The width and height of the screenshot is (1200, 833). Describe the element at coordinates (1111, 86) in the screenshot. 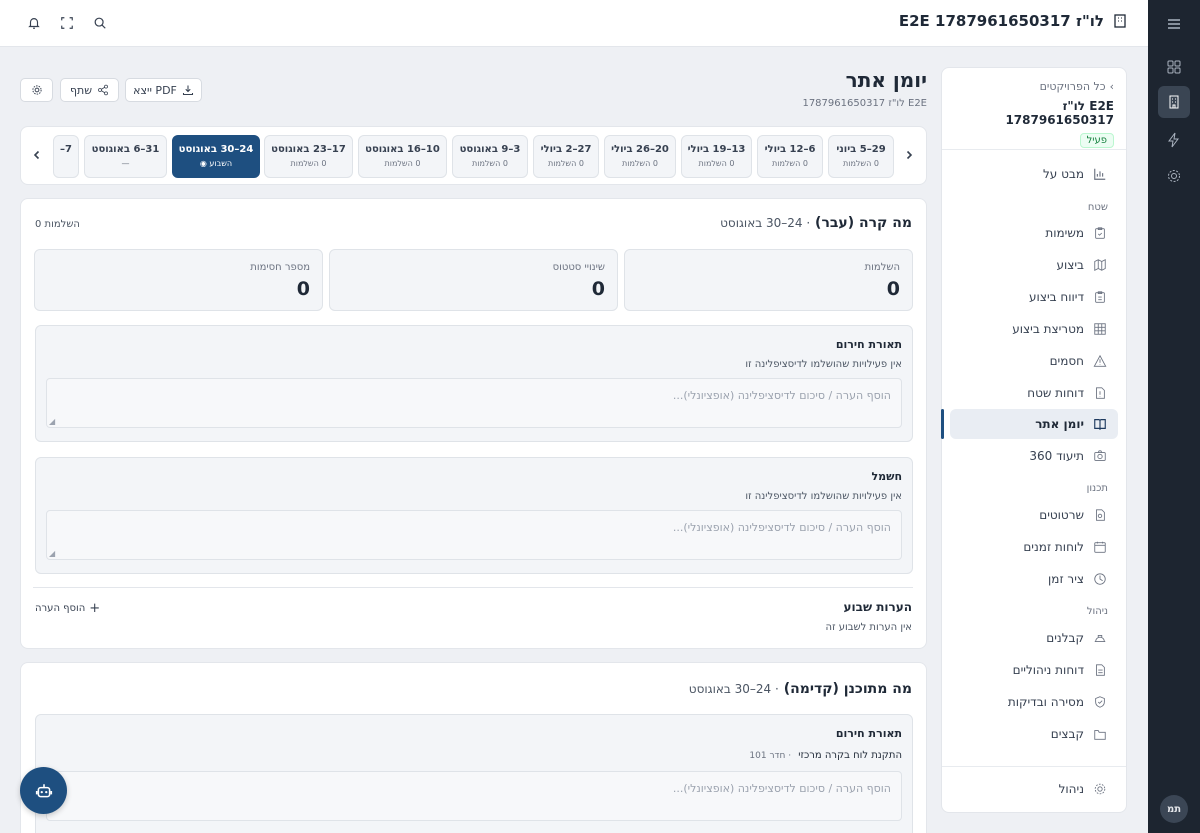

I see `chevron-right-icon: ›` at that location.